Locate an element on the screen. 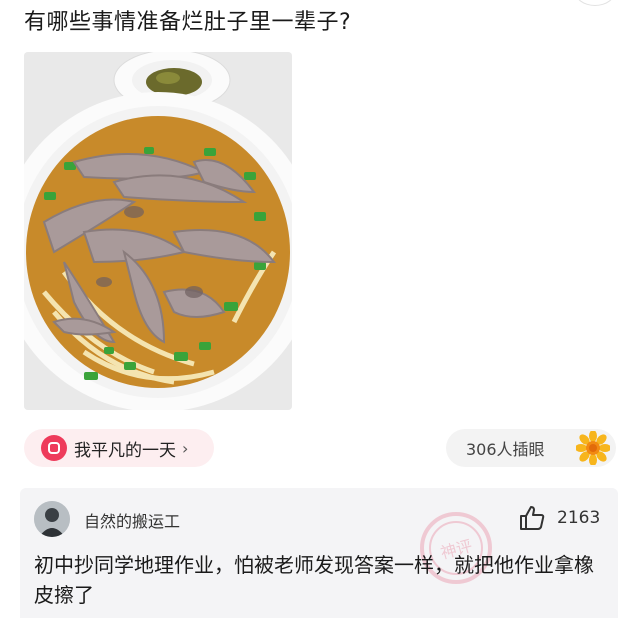 This screenshot has width=640, height=618. sunflower-icon is located at coordinates (593, 448).